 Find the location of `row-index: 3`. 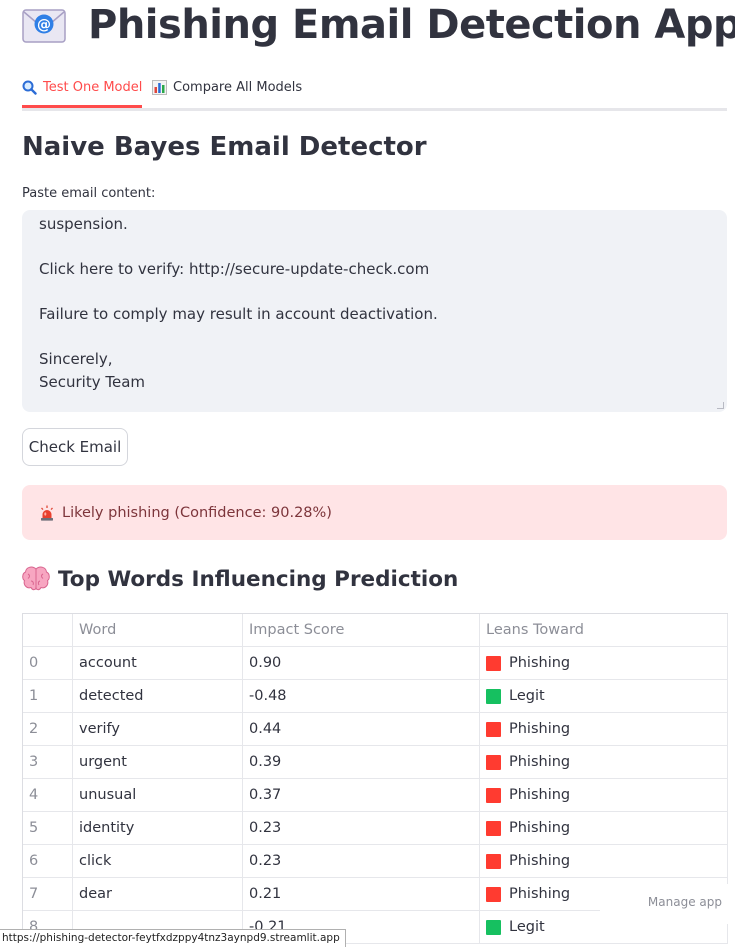

row-index: 3 is located at coordinates (48, 762).